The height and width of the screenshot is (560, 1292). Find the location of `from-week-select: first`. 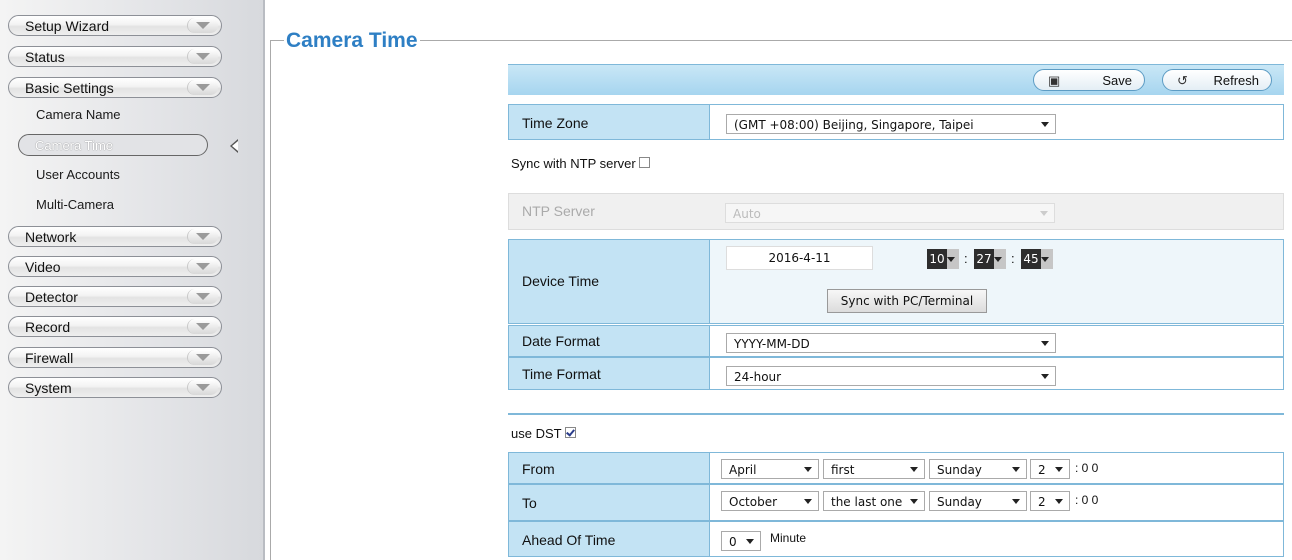

from-week-select: first is located at coordinates (874, 469).